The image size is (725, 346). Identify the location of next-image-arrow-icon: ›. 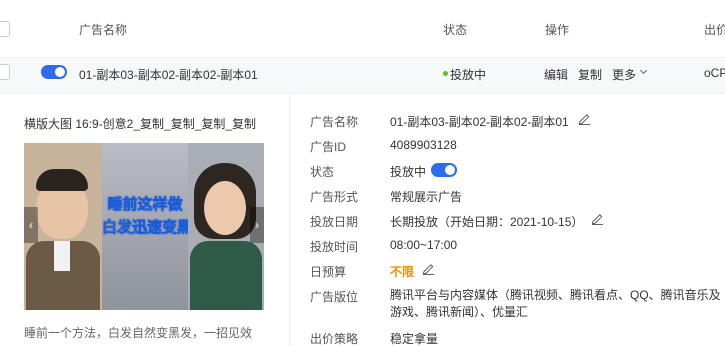
(257, 225).